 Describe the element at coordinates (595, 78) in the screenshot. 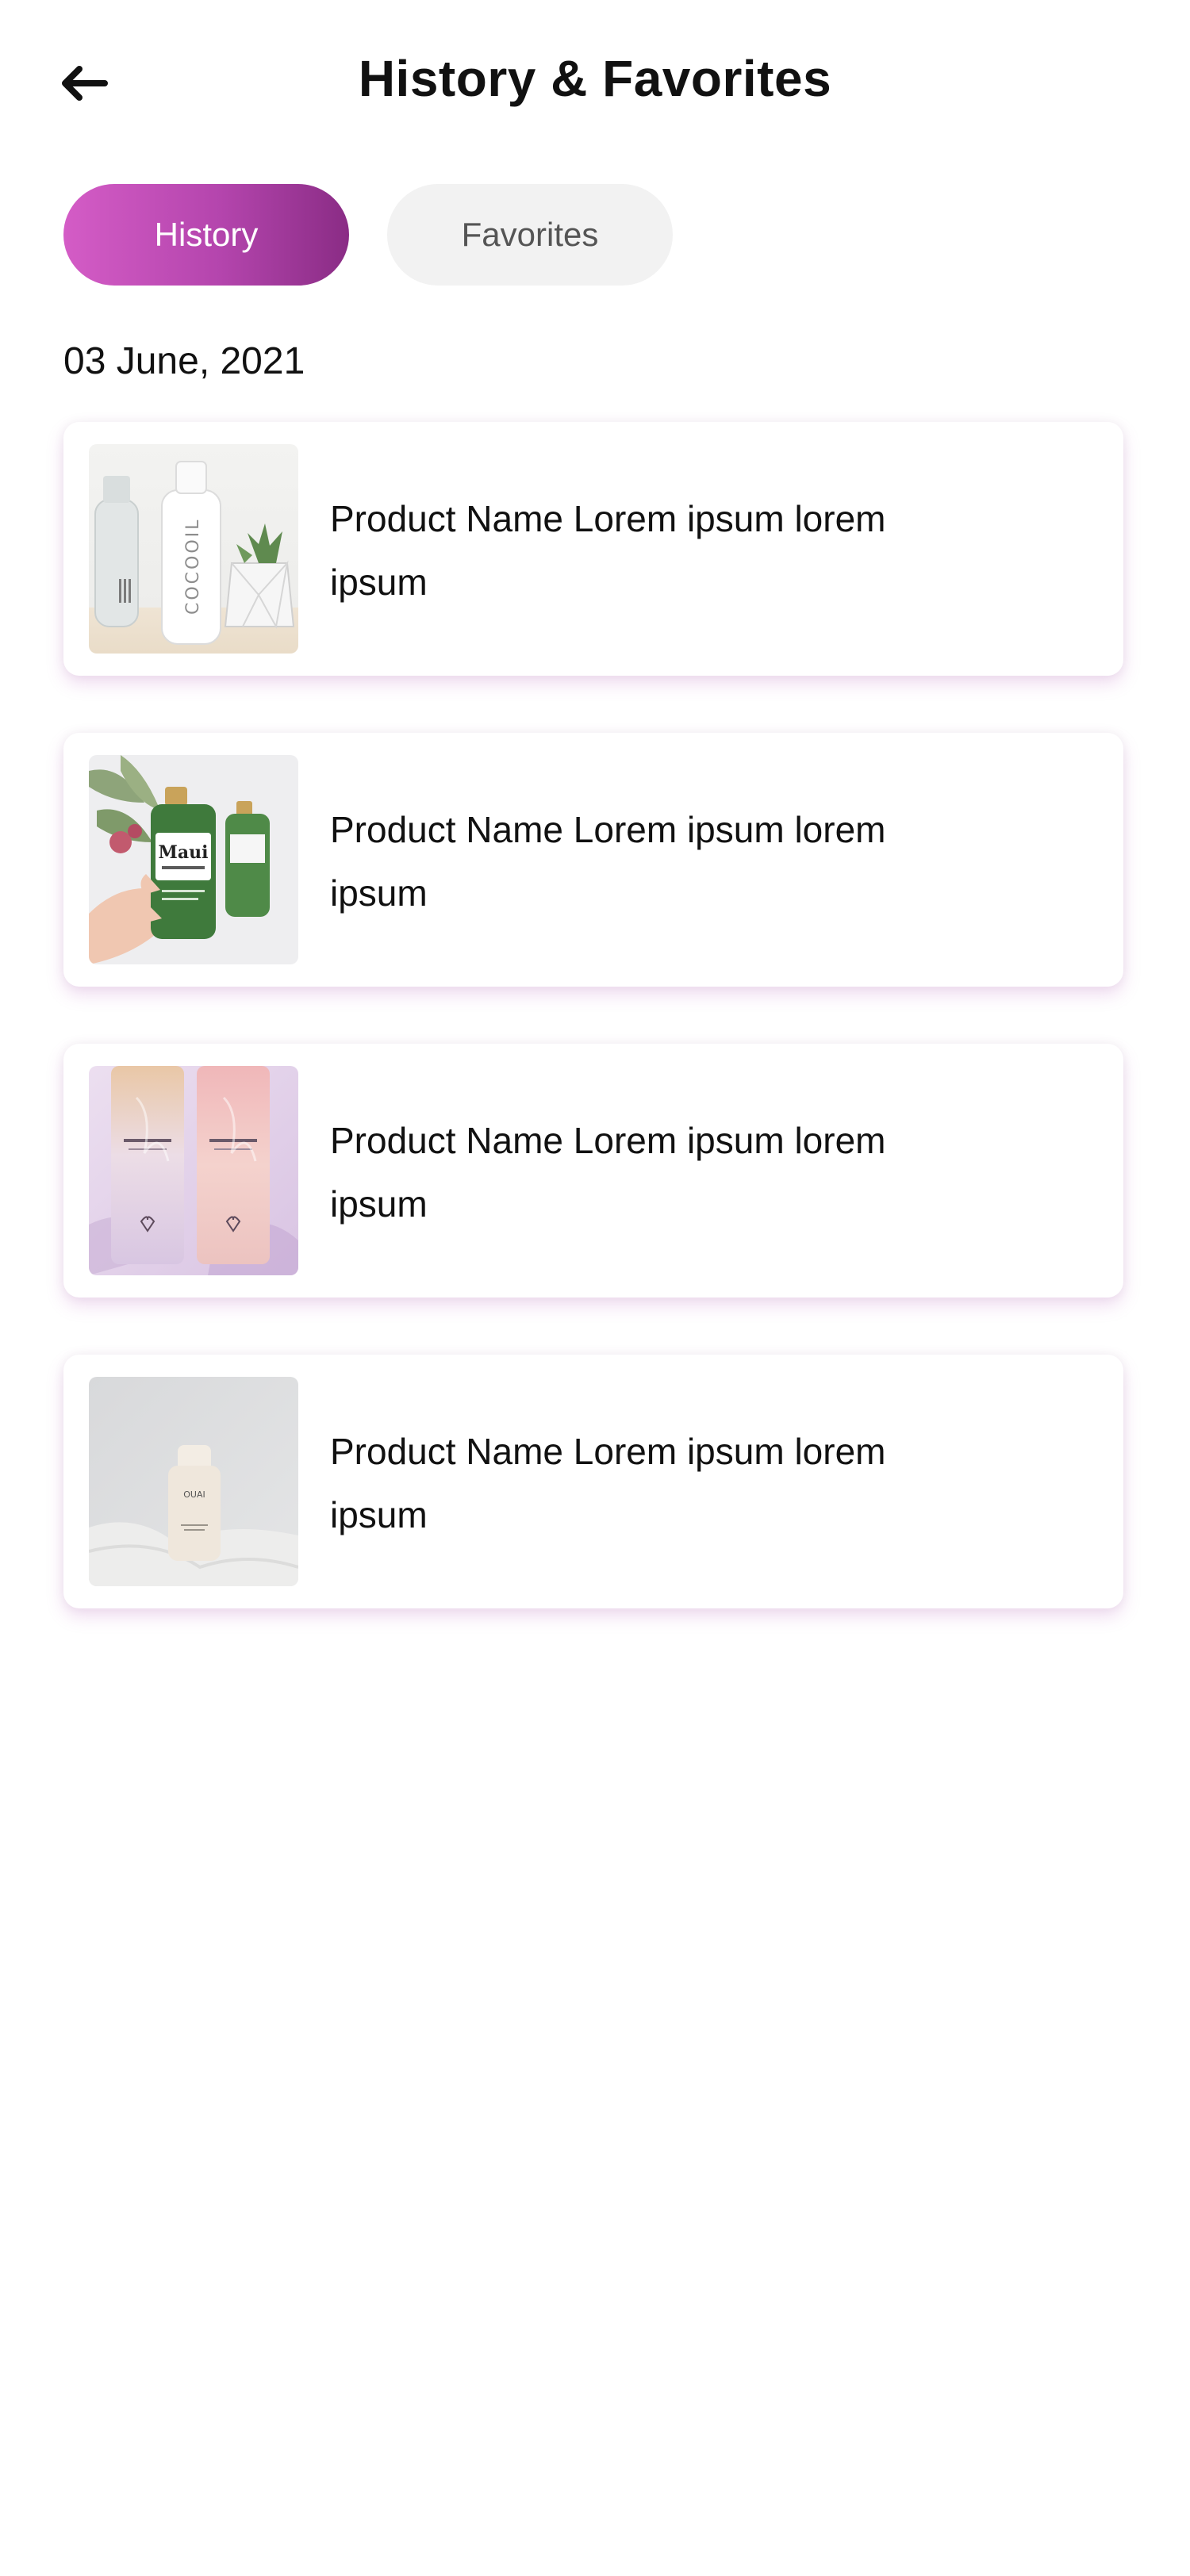

I see `page-title: History & Favorites` at that location.